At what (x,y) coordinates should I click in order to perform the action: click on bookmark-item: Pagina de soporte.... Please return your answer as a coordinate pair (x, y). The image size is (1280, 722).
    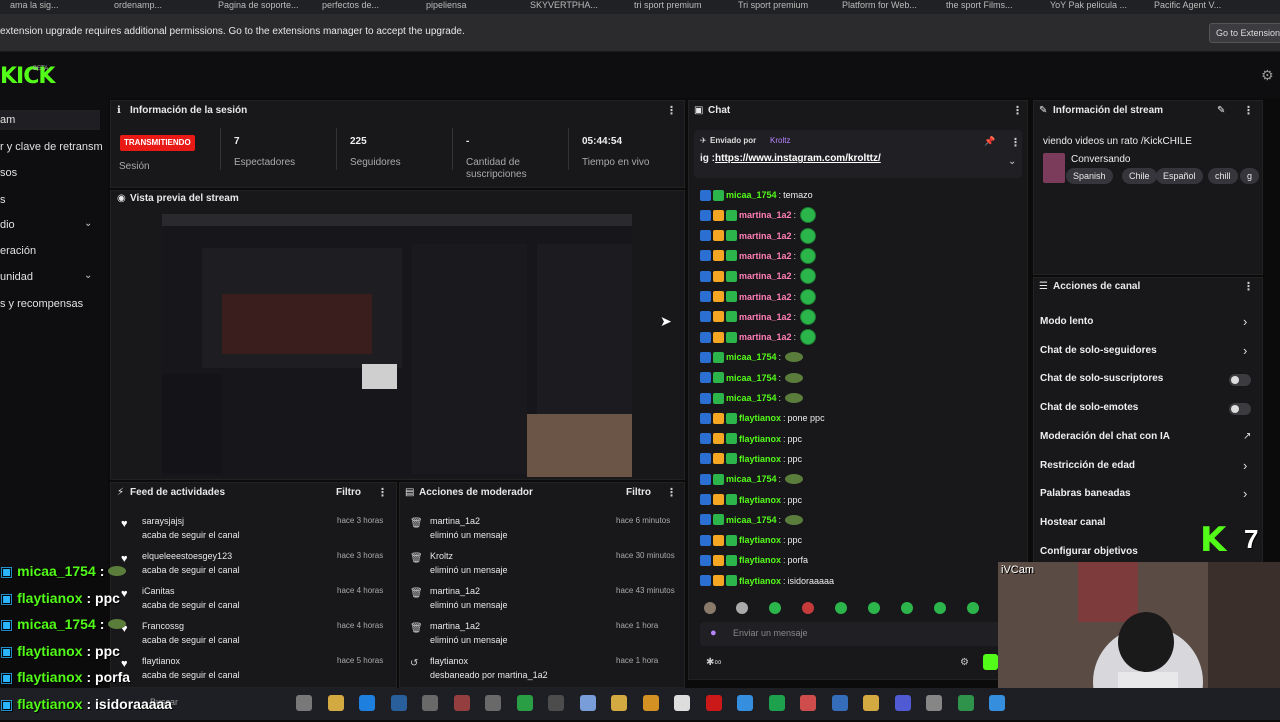
    Looking at the image, I should click on (258, 7).